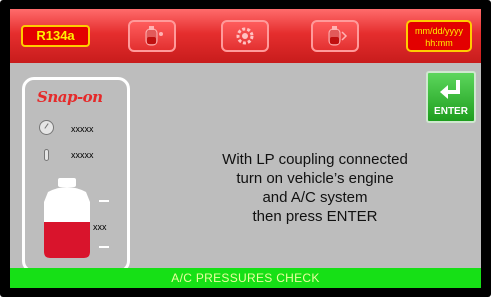 This screenshot has height=297, width=491. What do you see at coordinates (82, 155) in the screenshot?
I see `temperature-value: xxxxx` at bounding box center [82, 155].